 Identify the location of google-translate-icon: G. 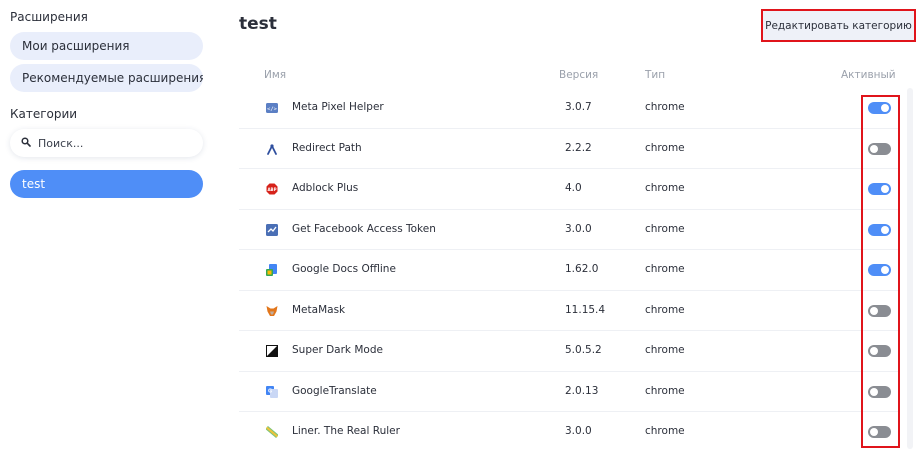
(272, 391).